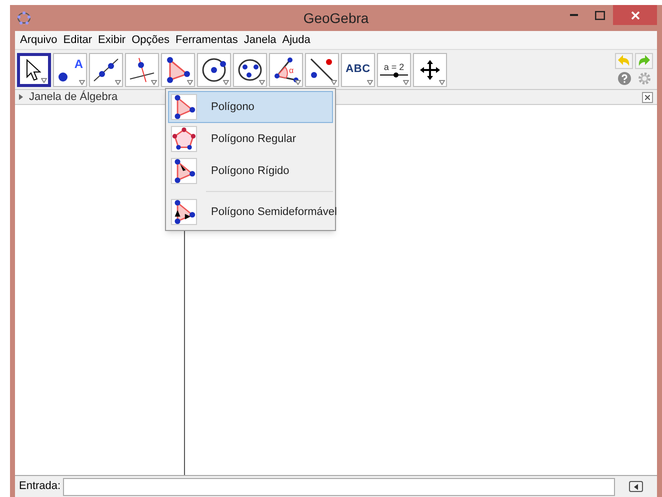 This screenshot has width=662, height=497. I want to click on collapse-triangle-icon, so click(21, 97).